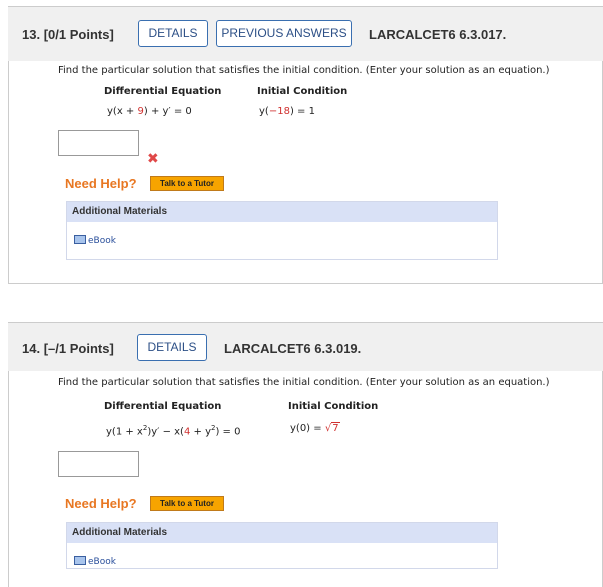 The image size is (603, 587). I want to click on de-part: ) = 0, so click(228, 432).